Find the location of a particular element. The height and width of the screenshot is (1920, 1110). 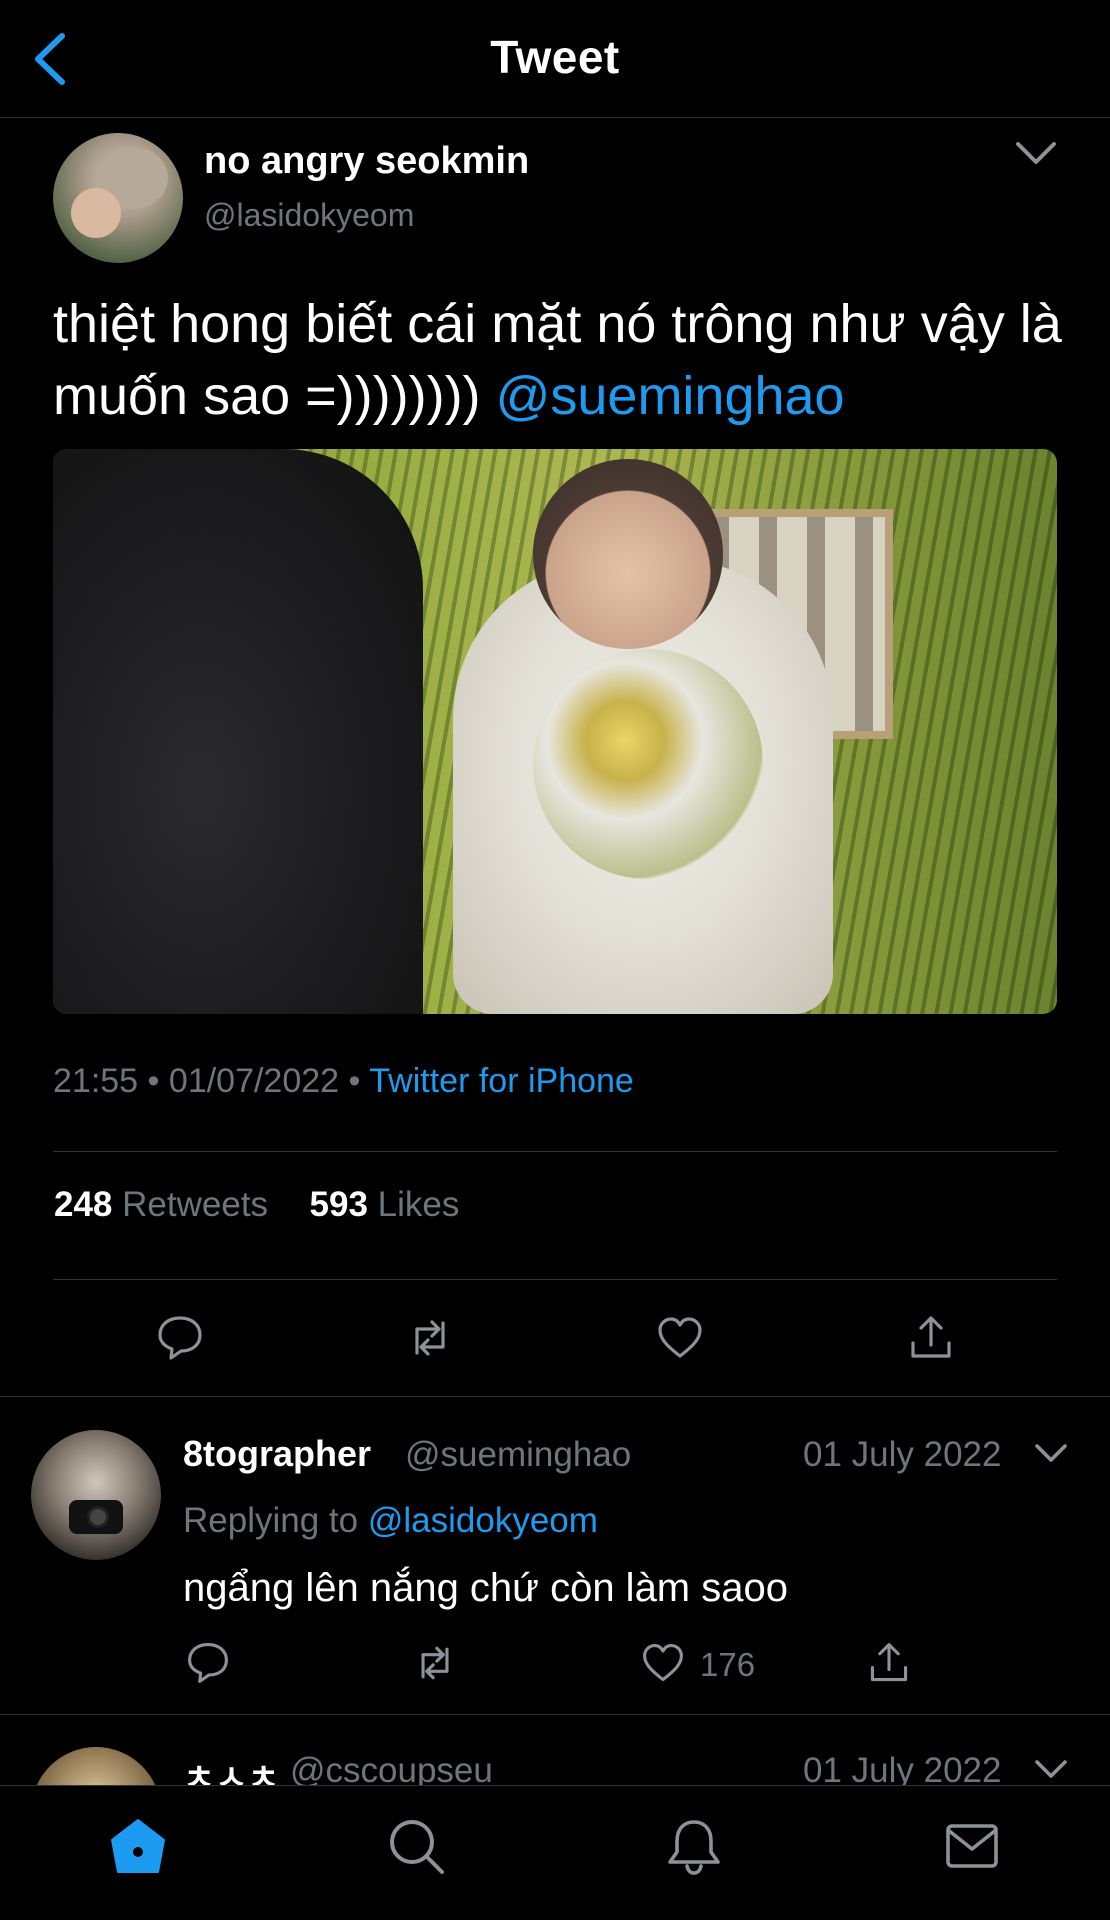

tweet-stats: 248 Retweets 593 Likes is located at coordinates (256, 1205).